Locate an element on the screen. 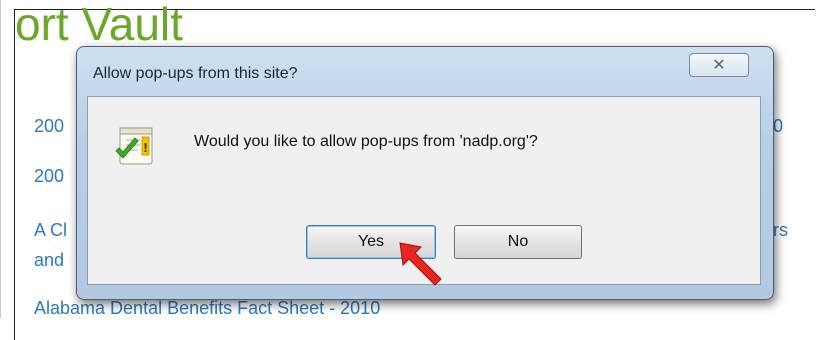  report-link: A Cl is located at coordinates (50, 230).